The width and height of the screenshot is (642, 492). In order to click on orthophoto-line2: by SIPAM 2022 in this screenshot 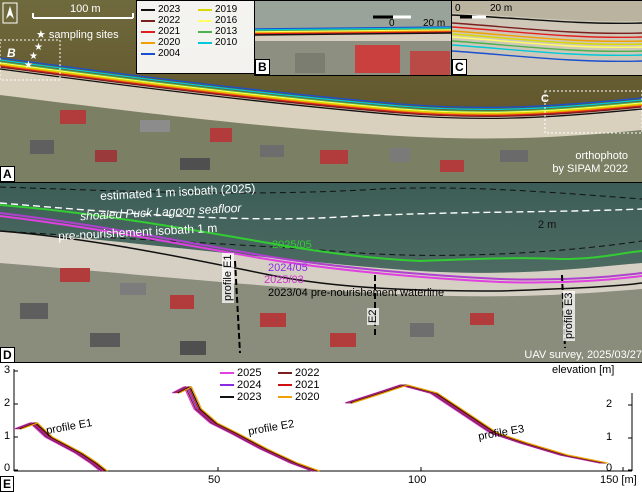, I will do `click(590, 169)`.